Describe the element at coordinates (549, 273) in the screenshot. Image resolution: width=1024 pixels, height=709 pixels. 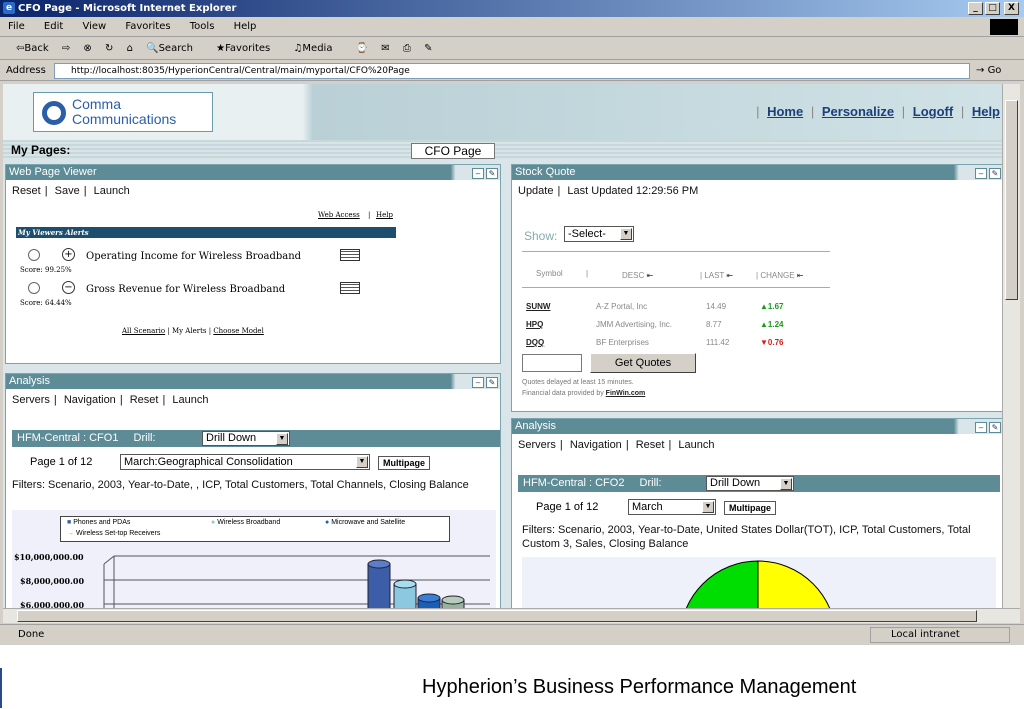
I see `col-symbol: Symbol` at that location.